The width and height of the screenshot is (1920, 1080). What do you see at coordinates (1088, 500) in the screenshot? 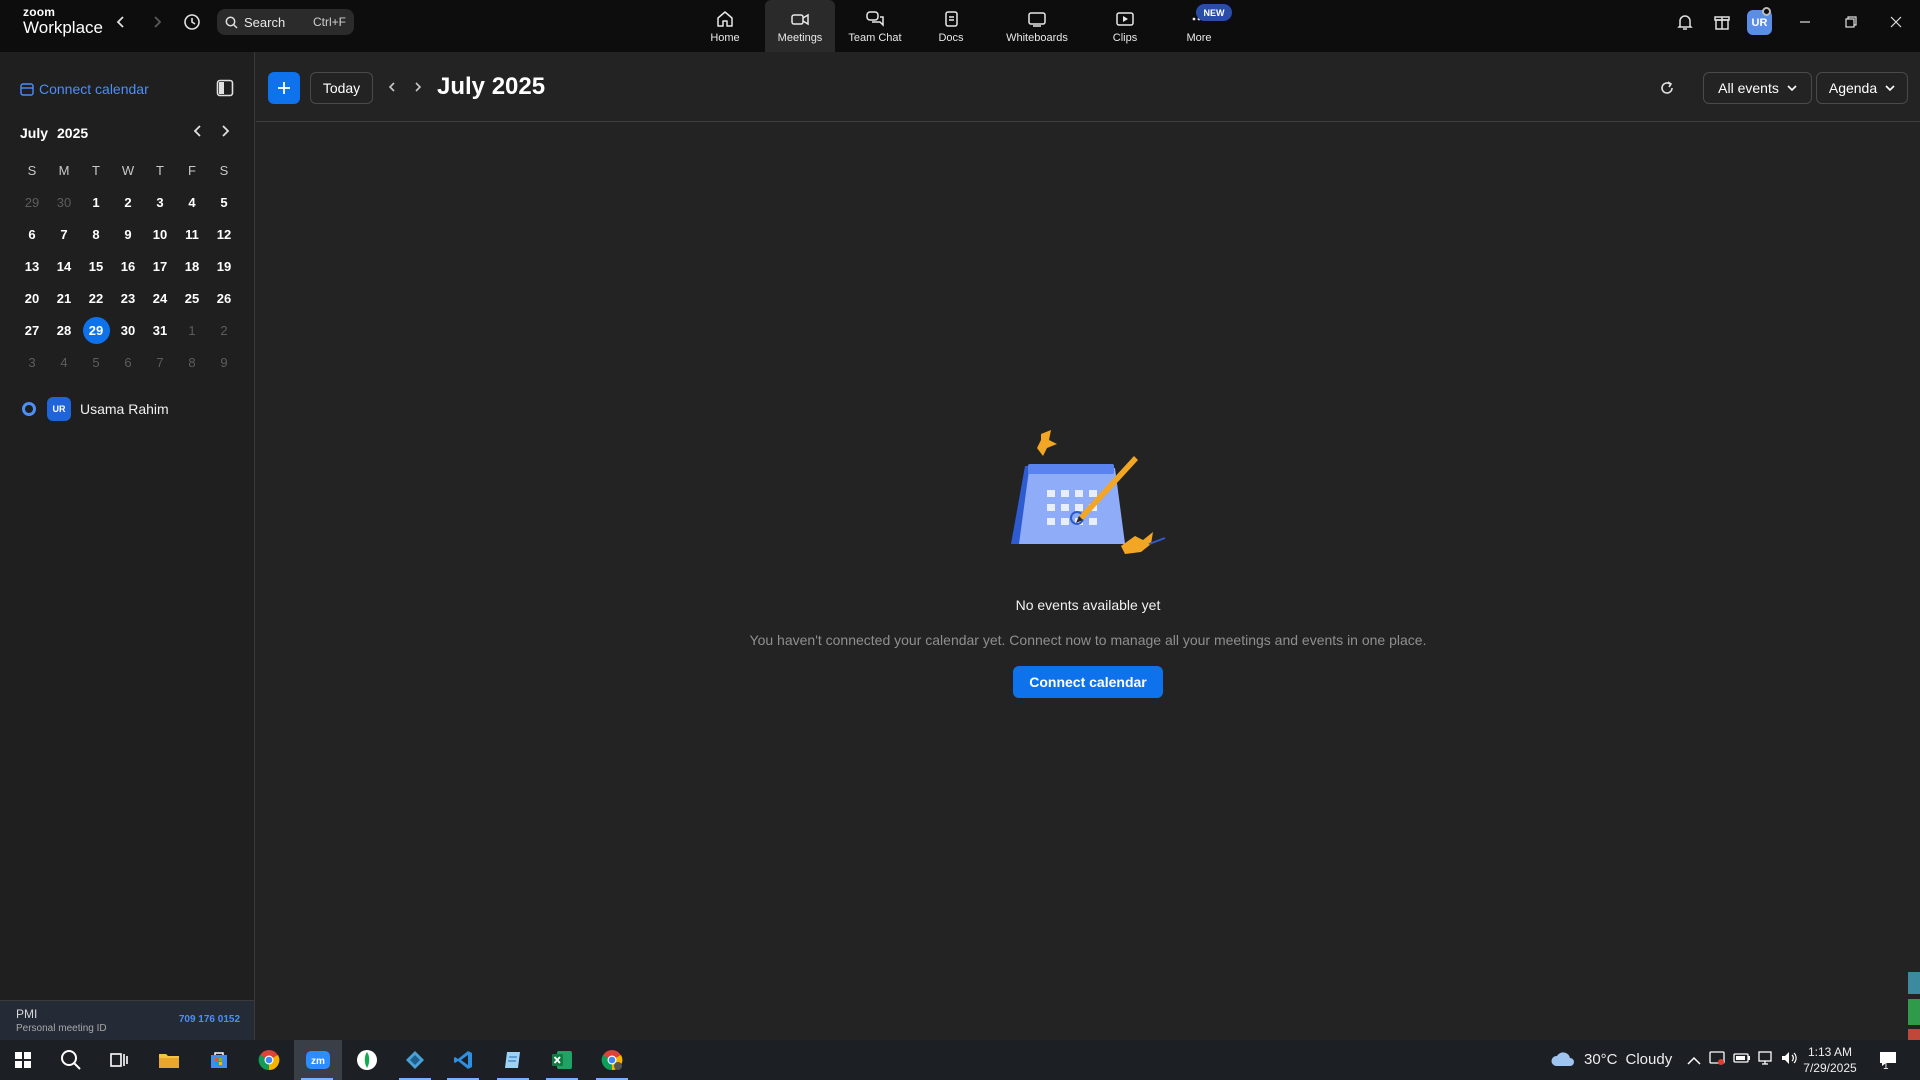
I see `empty-calendar-illustration` at bounding box center [1088, 500].